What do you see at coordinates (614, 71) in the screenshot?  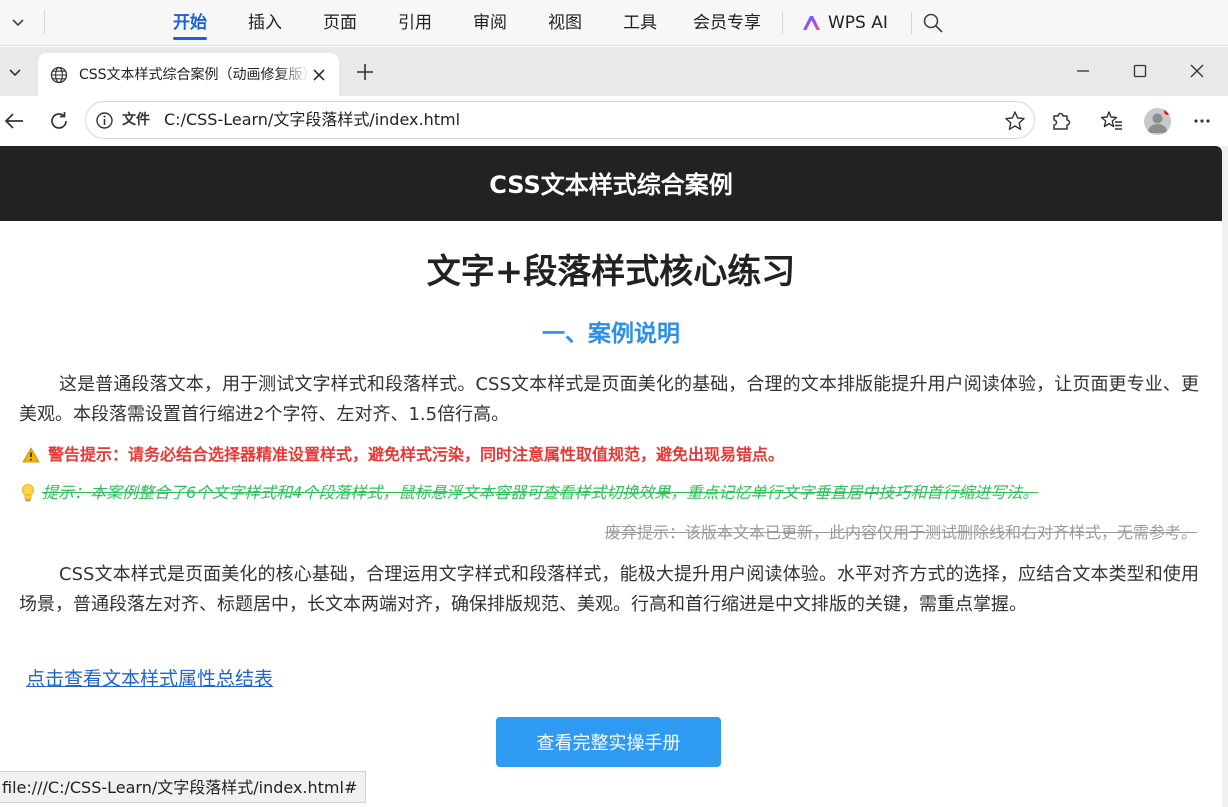 I see `browser-tab-strip: CSS文本样式综合案例（动画修复版）` at bounding box center [614, 71].